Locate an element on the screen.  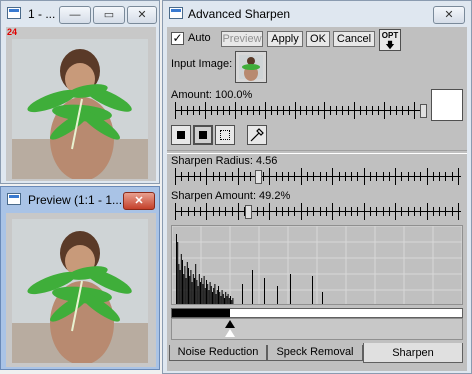
tone-range-bar is located at coordinates (317, 313).